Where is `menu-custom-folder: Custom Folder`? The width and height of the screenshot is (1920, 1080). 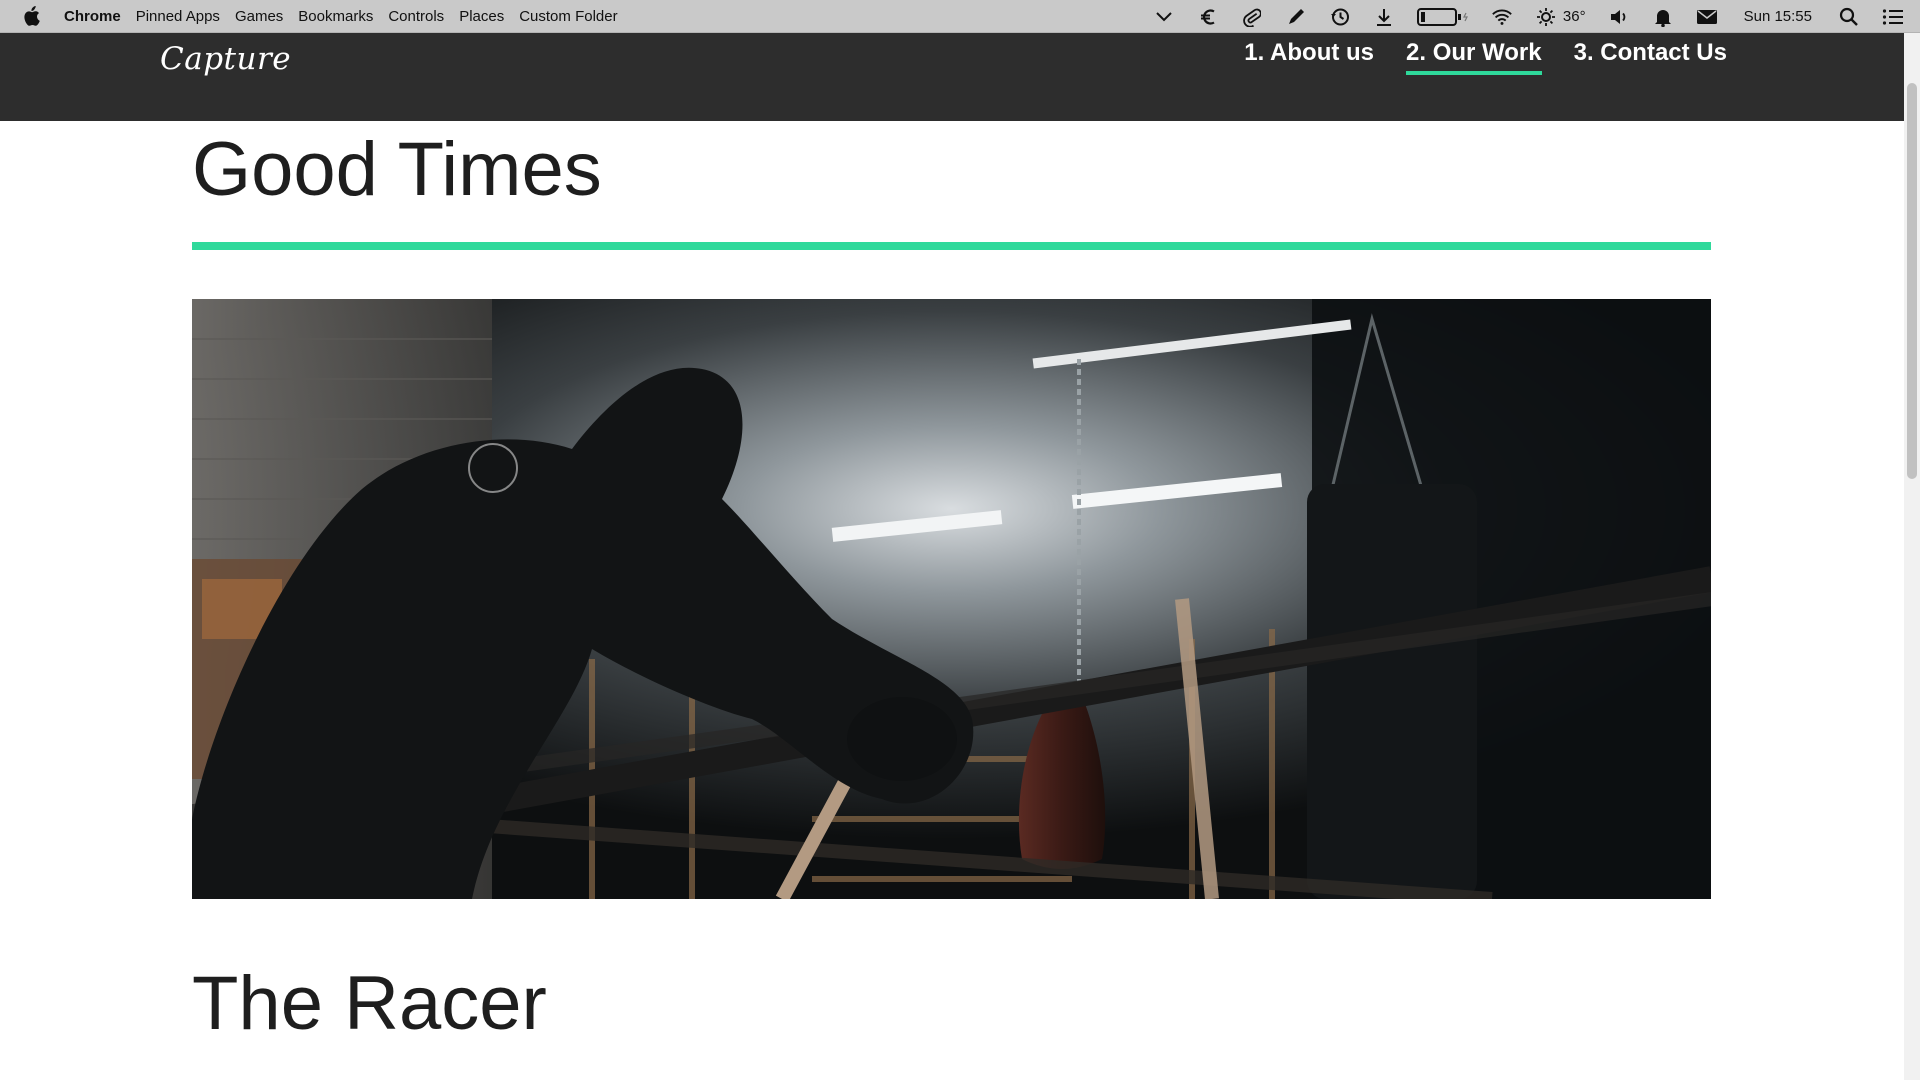 menu-custom-folder: Custom Folder is located at coordinates (568, 16).